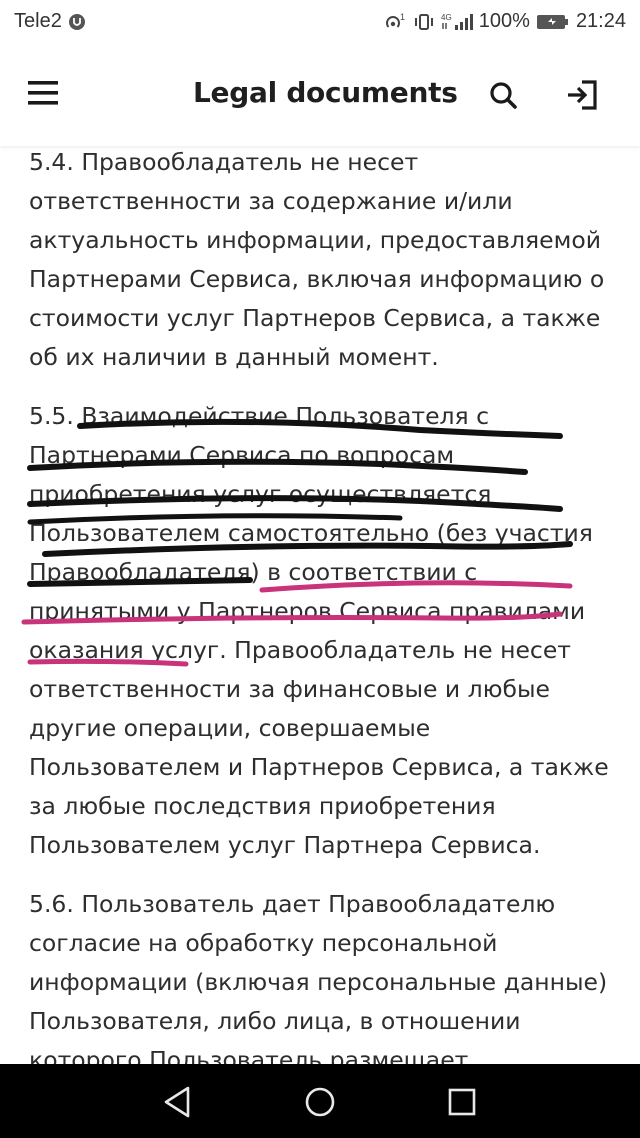  Describe the element at coordinates (318, 982) in the screenshot. I see `text-line: информации (включая персональные данные)` at that location.